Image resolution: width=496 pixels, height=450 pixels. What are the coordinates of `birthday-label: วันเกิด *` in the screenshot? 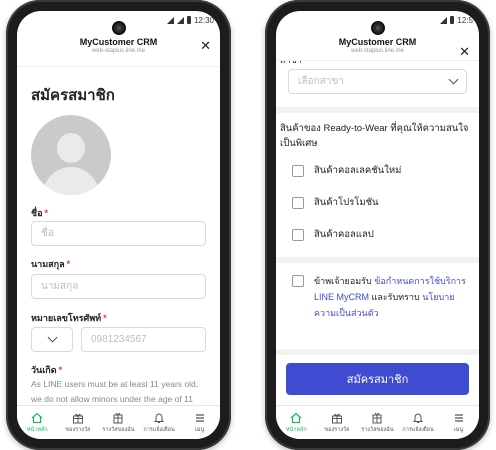 It's located at (47, 370).